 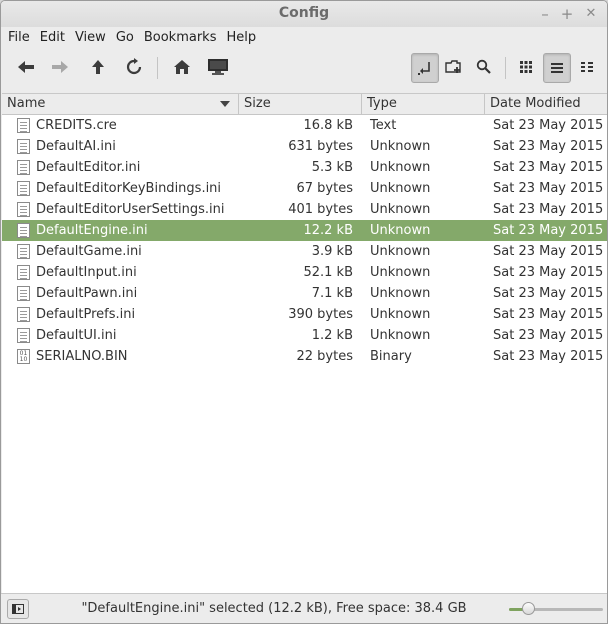 What do you see at coordinates (383, 125) in the screenshot?
I see `file-type: Text` at bounding box center [383, 125].